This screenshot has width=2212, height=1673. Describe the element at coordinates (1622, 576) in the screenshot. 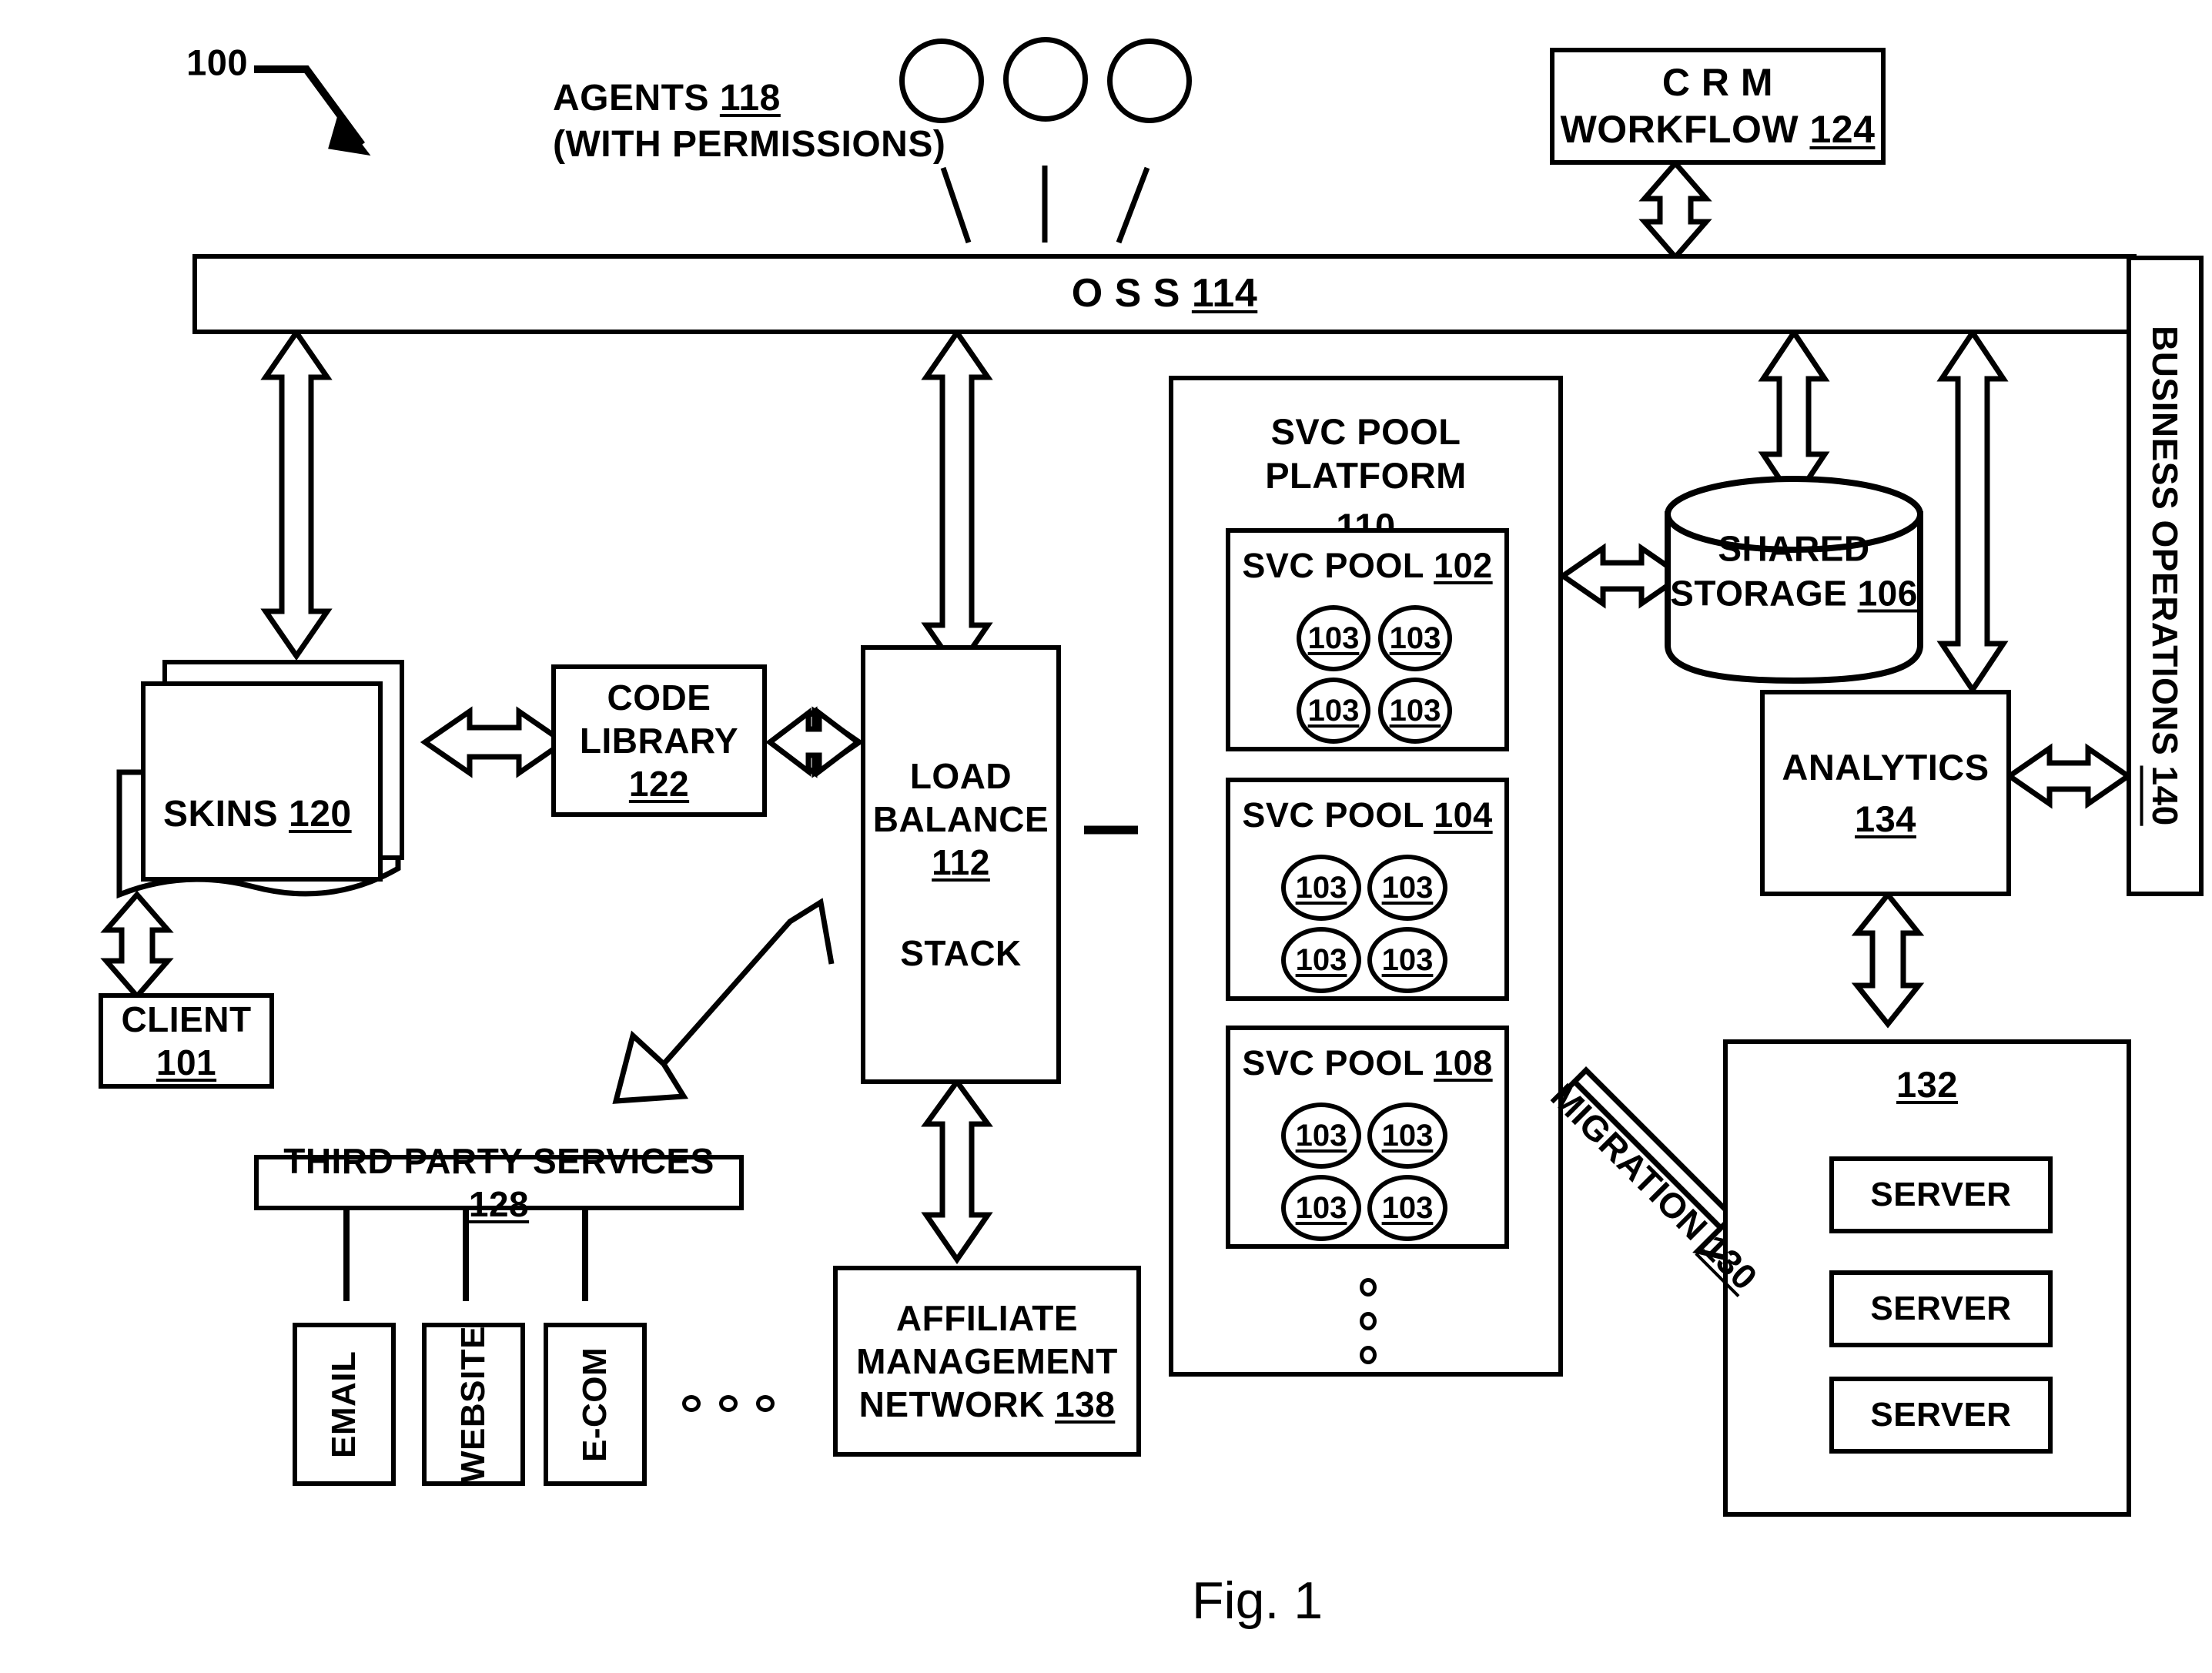

I see `arrow-svc-pool-to-shared-storage` at that location.